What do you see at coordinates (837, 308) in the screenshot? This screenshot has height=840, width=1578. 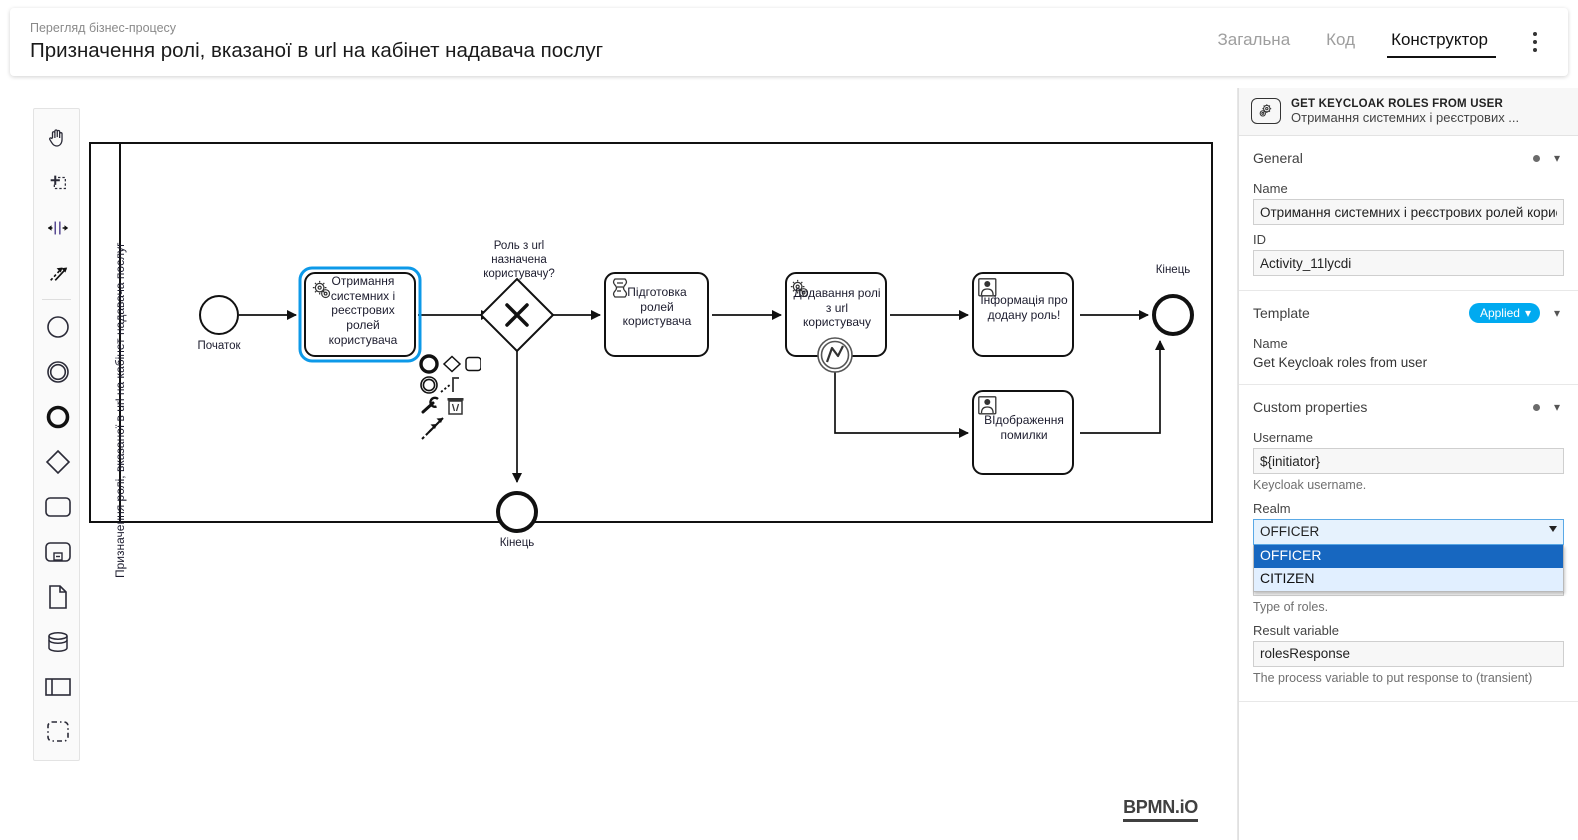 I see `task-add-role-label: Додавання ролі з url користувачу` at bounding box center [837, 308].